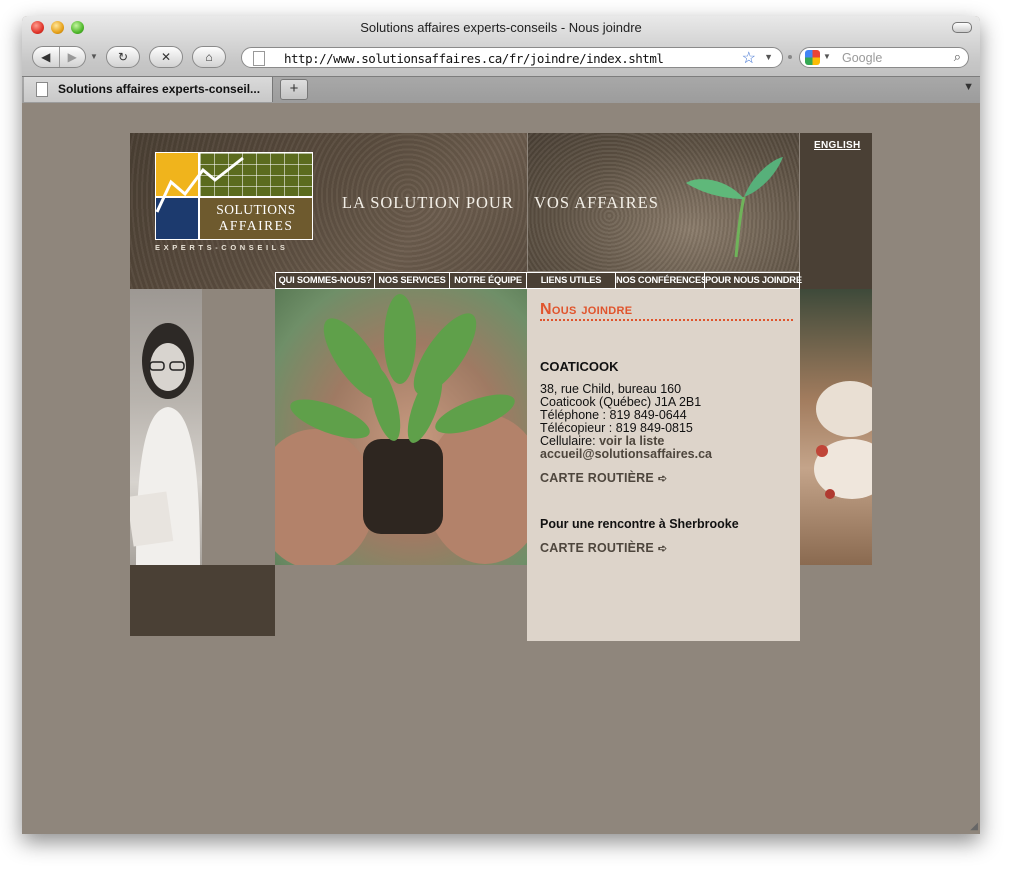 This screenshot has height=871, width=1012. What do you see at coordinates (734, 207) in the screenshot?
I see `sprout-image` at bounding box center [734, 207].